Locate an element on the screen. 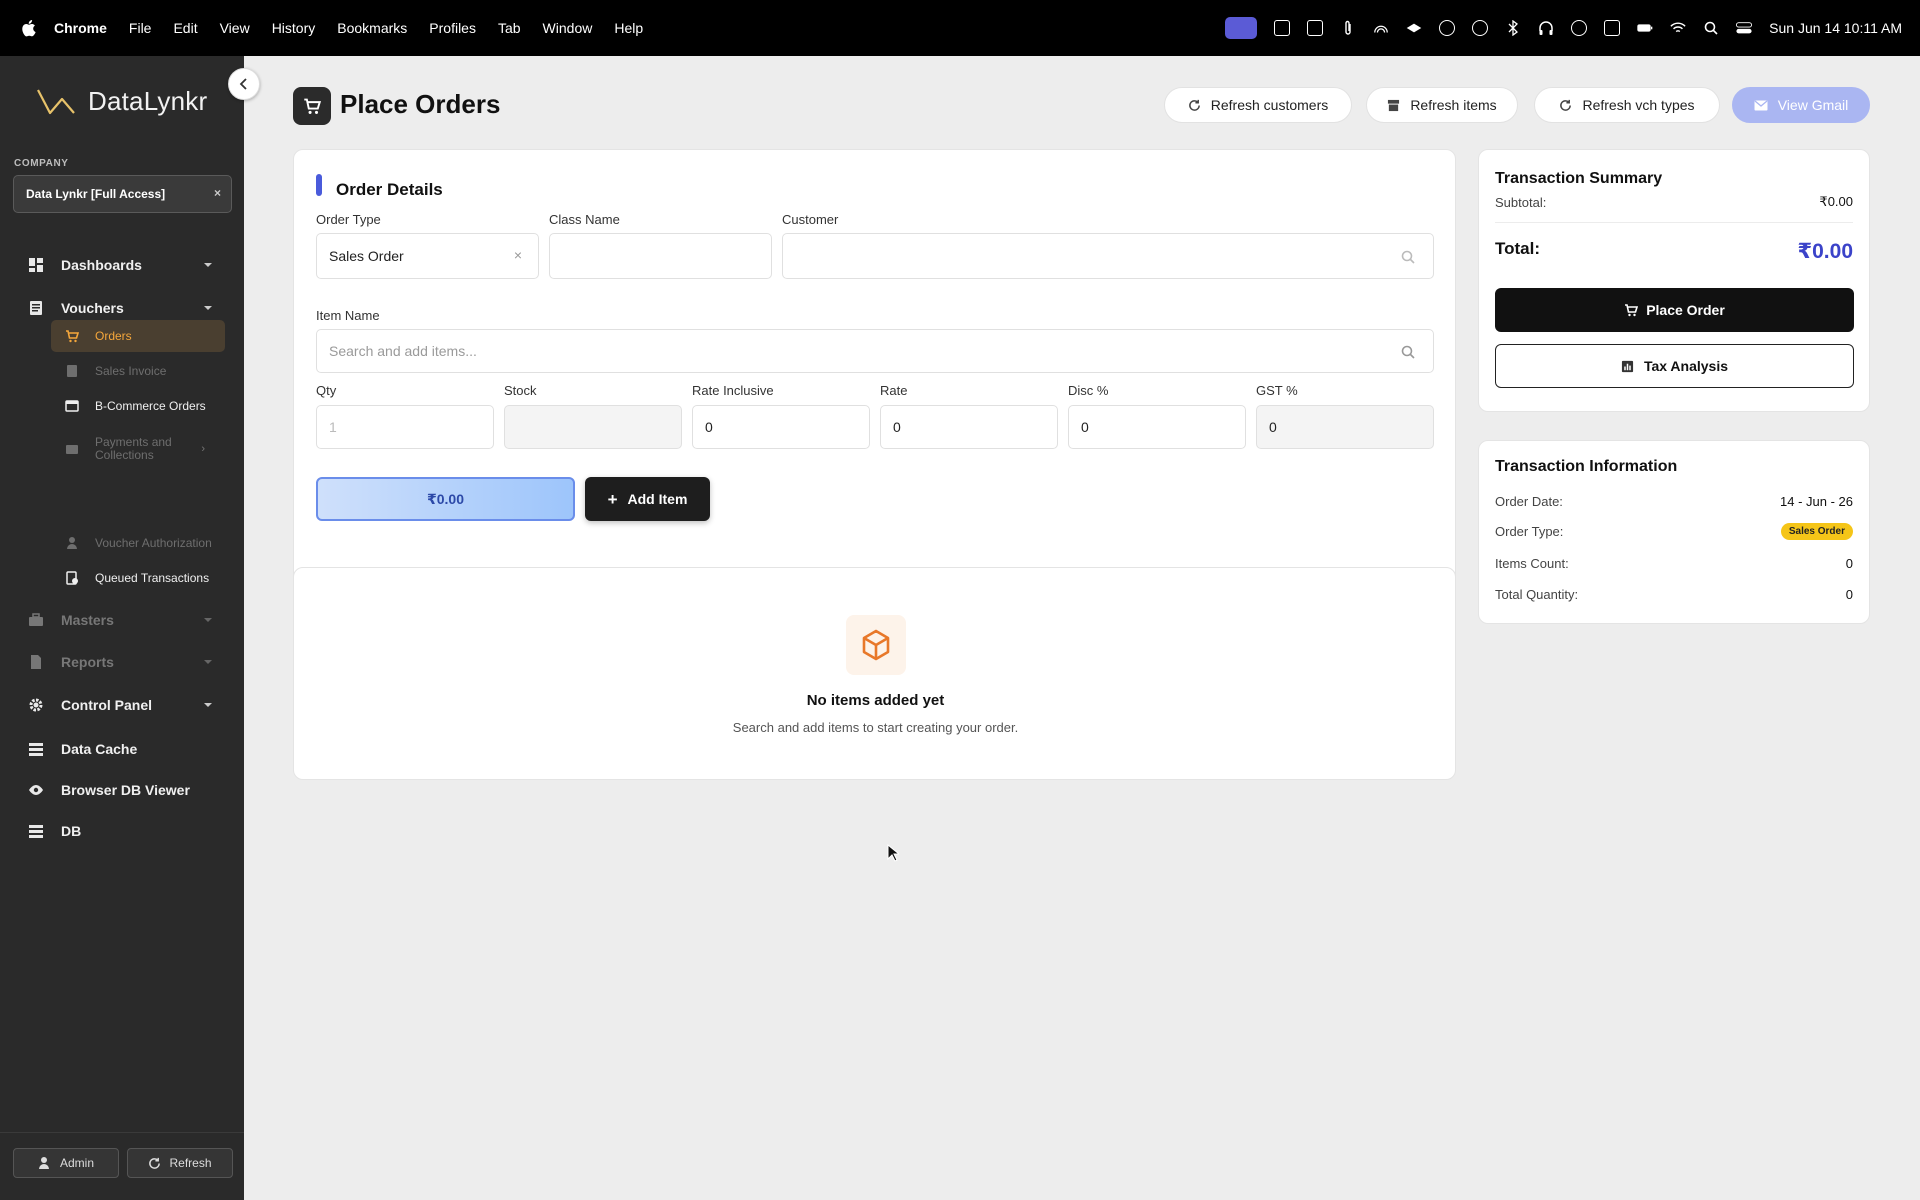 Image resolution: width=1920 pixels, height=1200 pixels. sidebar-footer is located at coordinates (122, 1132).